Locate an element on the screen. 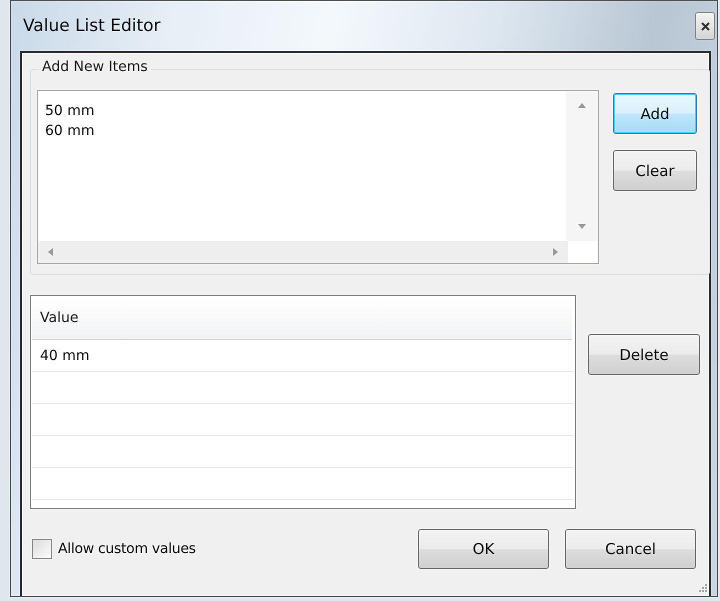 This screenshot has width=720, height=601. checkbox-label: Allow custom values is located at coordinates (127, 549).